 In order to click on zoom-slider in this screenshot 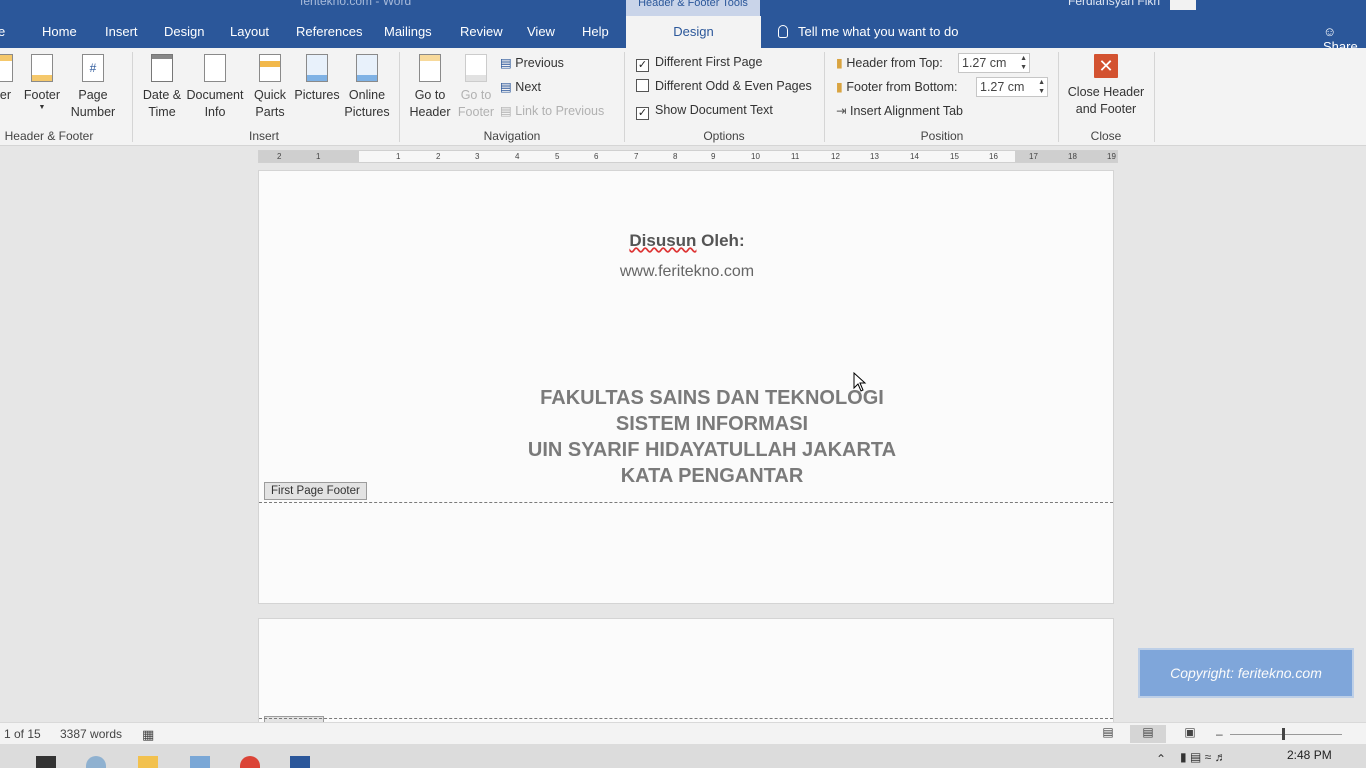, I will do `click(1286, 734)`.